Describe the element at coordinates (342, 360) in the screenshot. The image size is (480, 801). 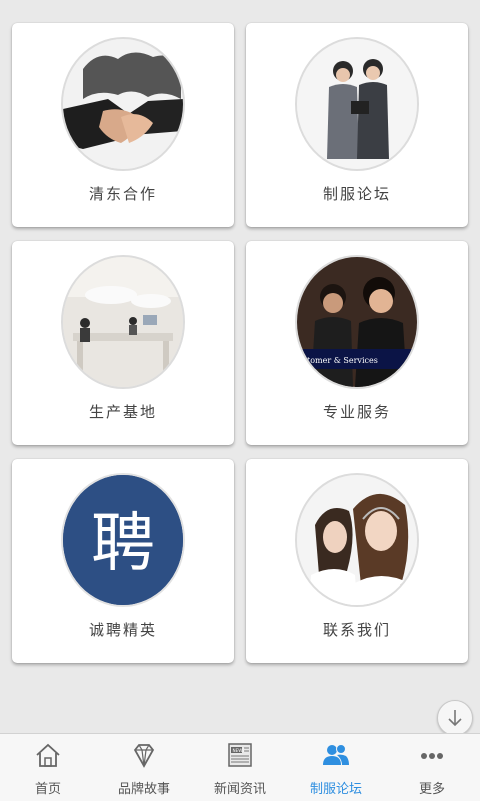
I see `banner-text: tomer & Services` at that location.